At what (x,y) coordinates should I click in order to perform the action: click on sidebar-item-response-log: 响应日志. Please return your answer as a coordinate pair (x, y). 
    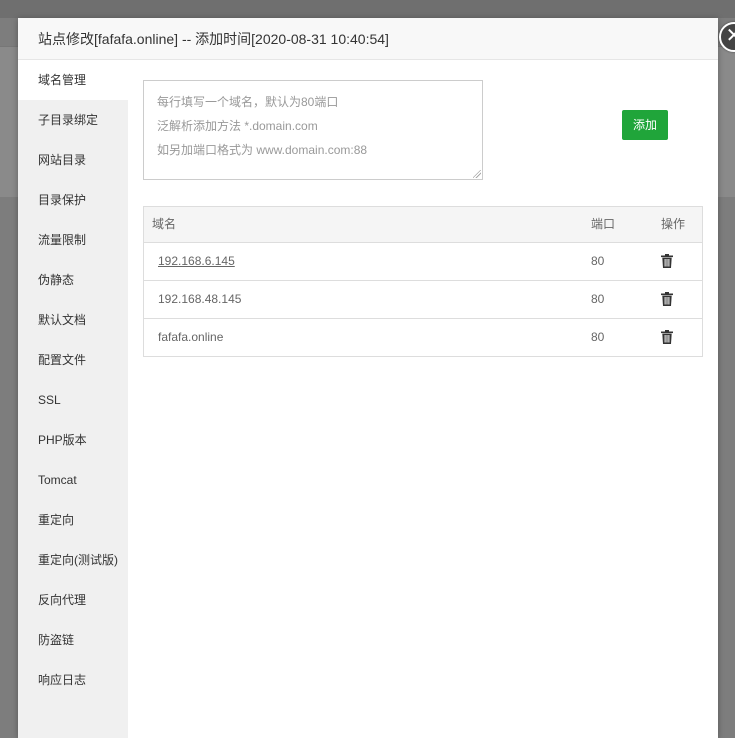
    Looking at the image, I should click on (73, 680).